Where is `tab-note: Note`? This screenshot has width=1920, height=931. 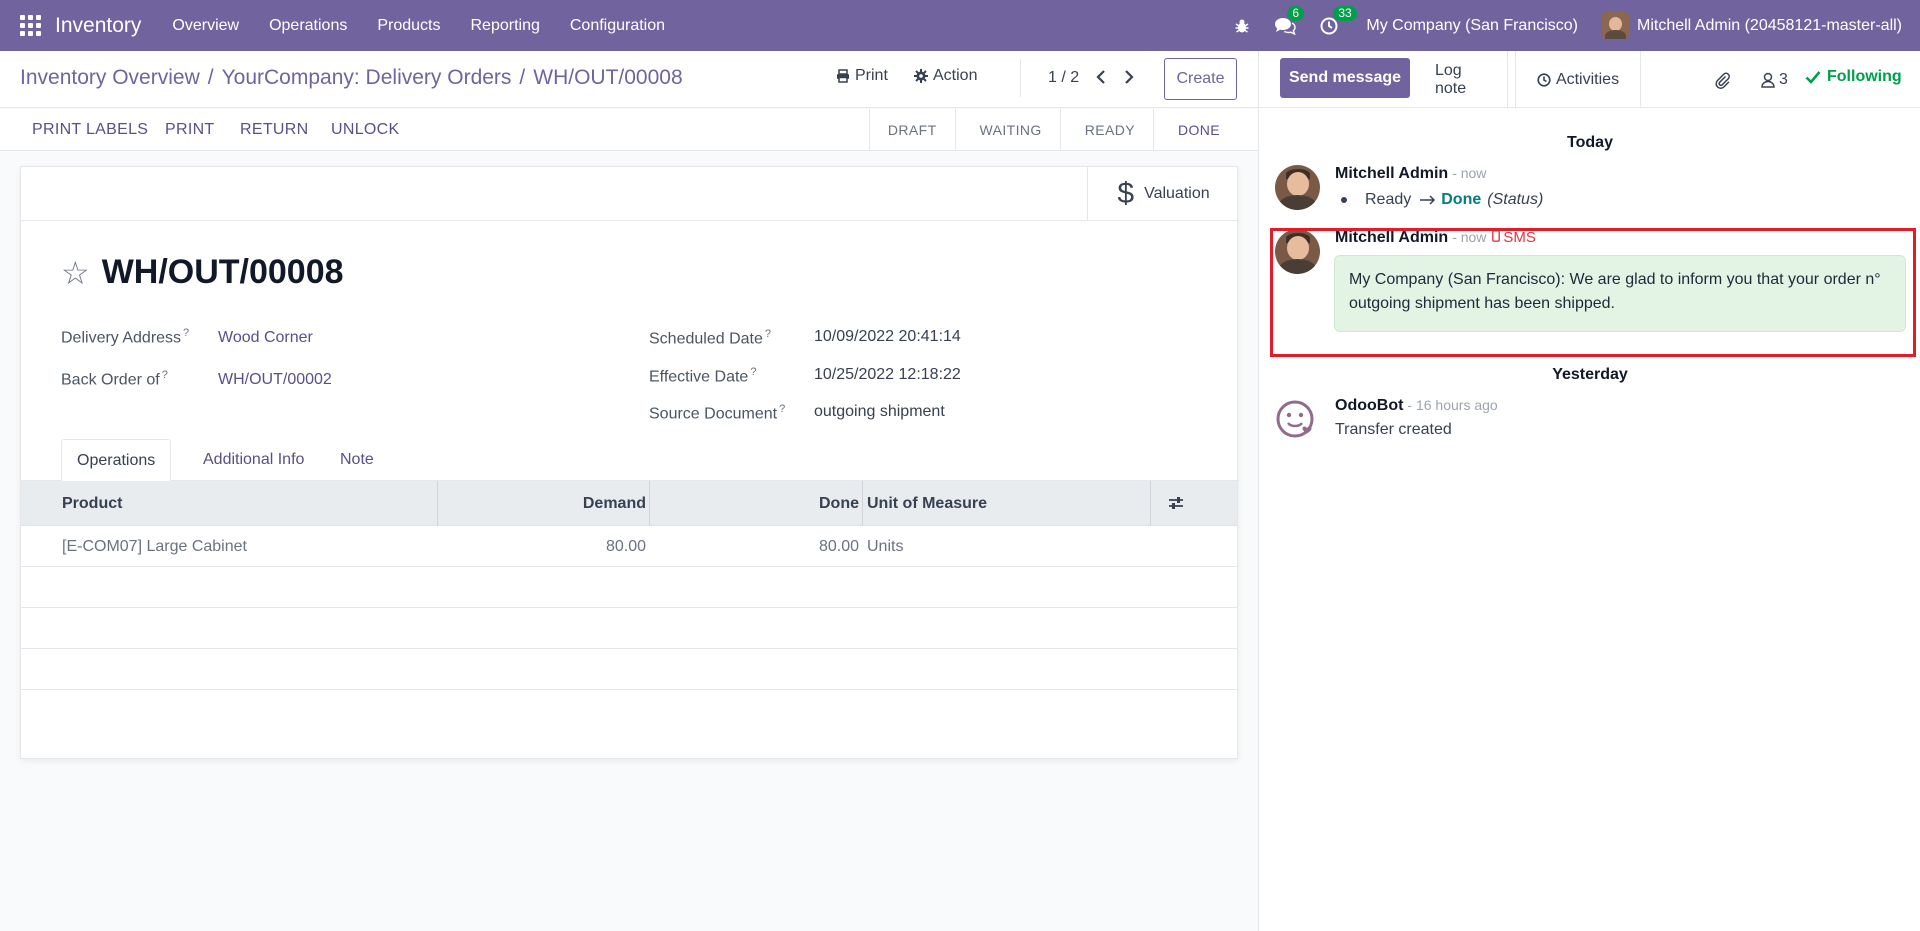 tab-note: Note is located at coordinates (357, 460).